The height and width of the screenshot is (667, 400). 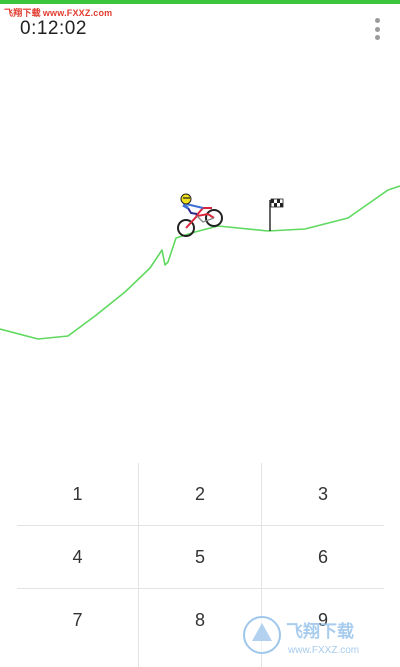 I want to click on watermark-bottom-logo: 飞翔下载 www.FXXZ.com, so click(x=301, y=636).